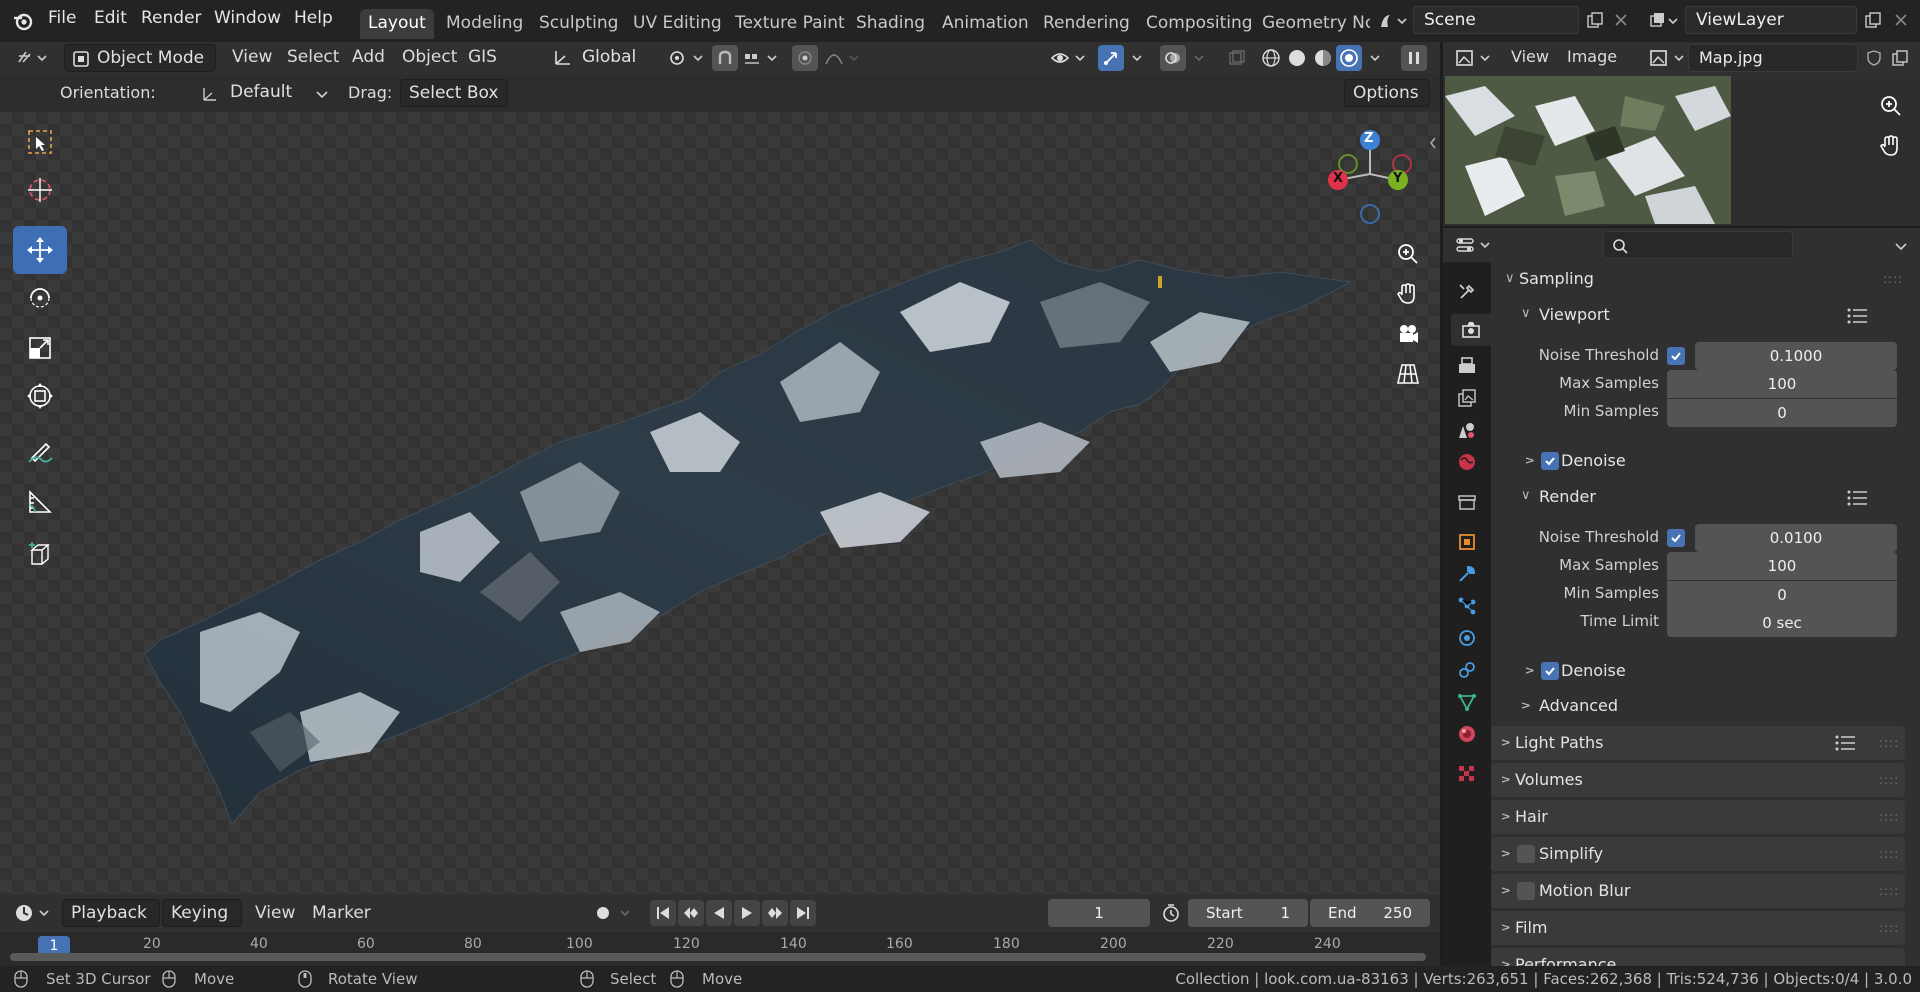  I want to click on scene-selector-icon, so click(1393, 21).